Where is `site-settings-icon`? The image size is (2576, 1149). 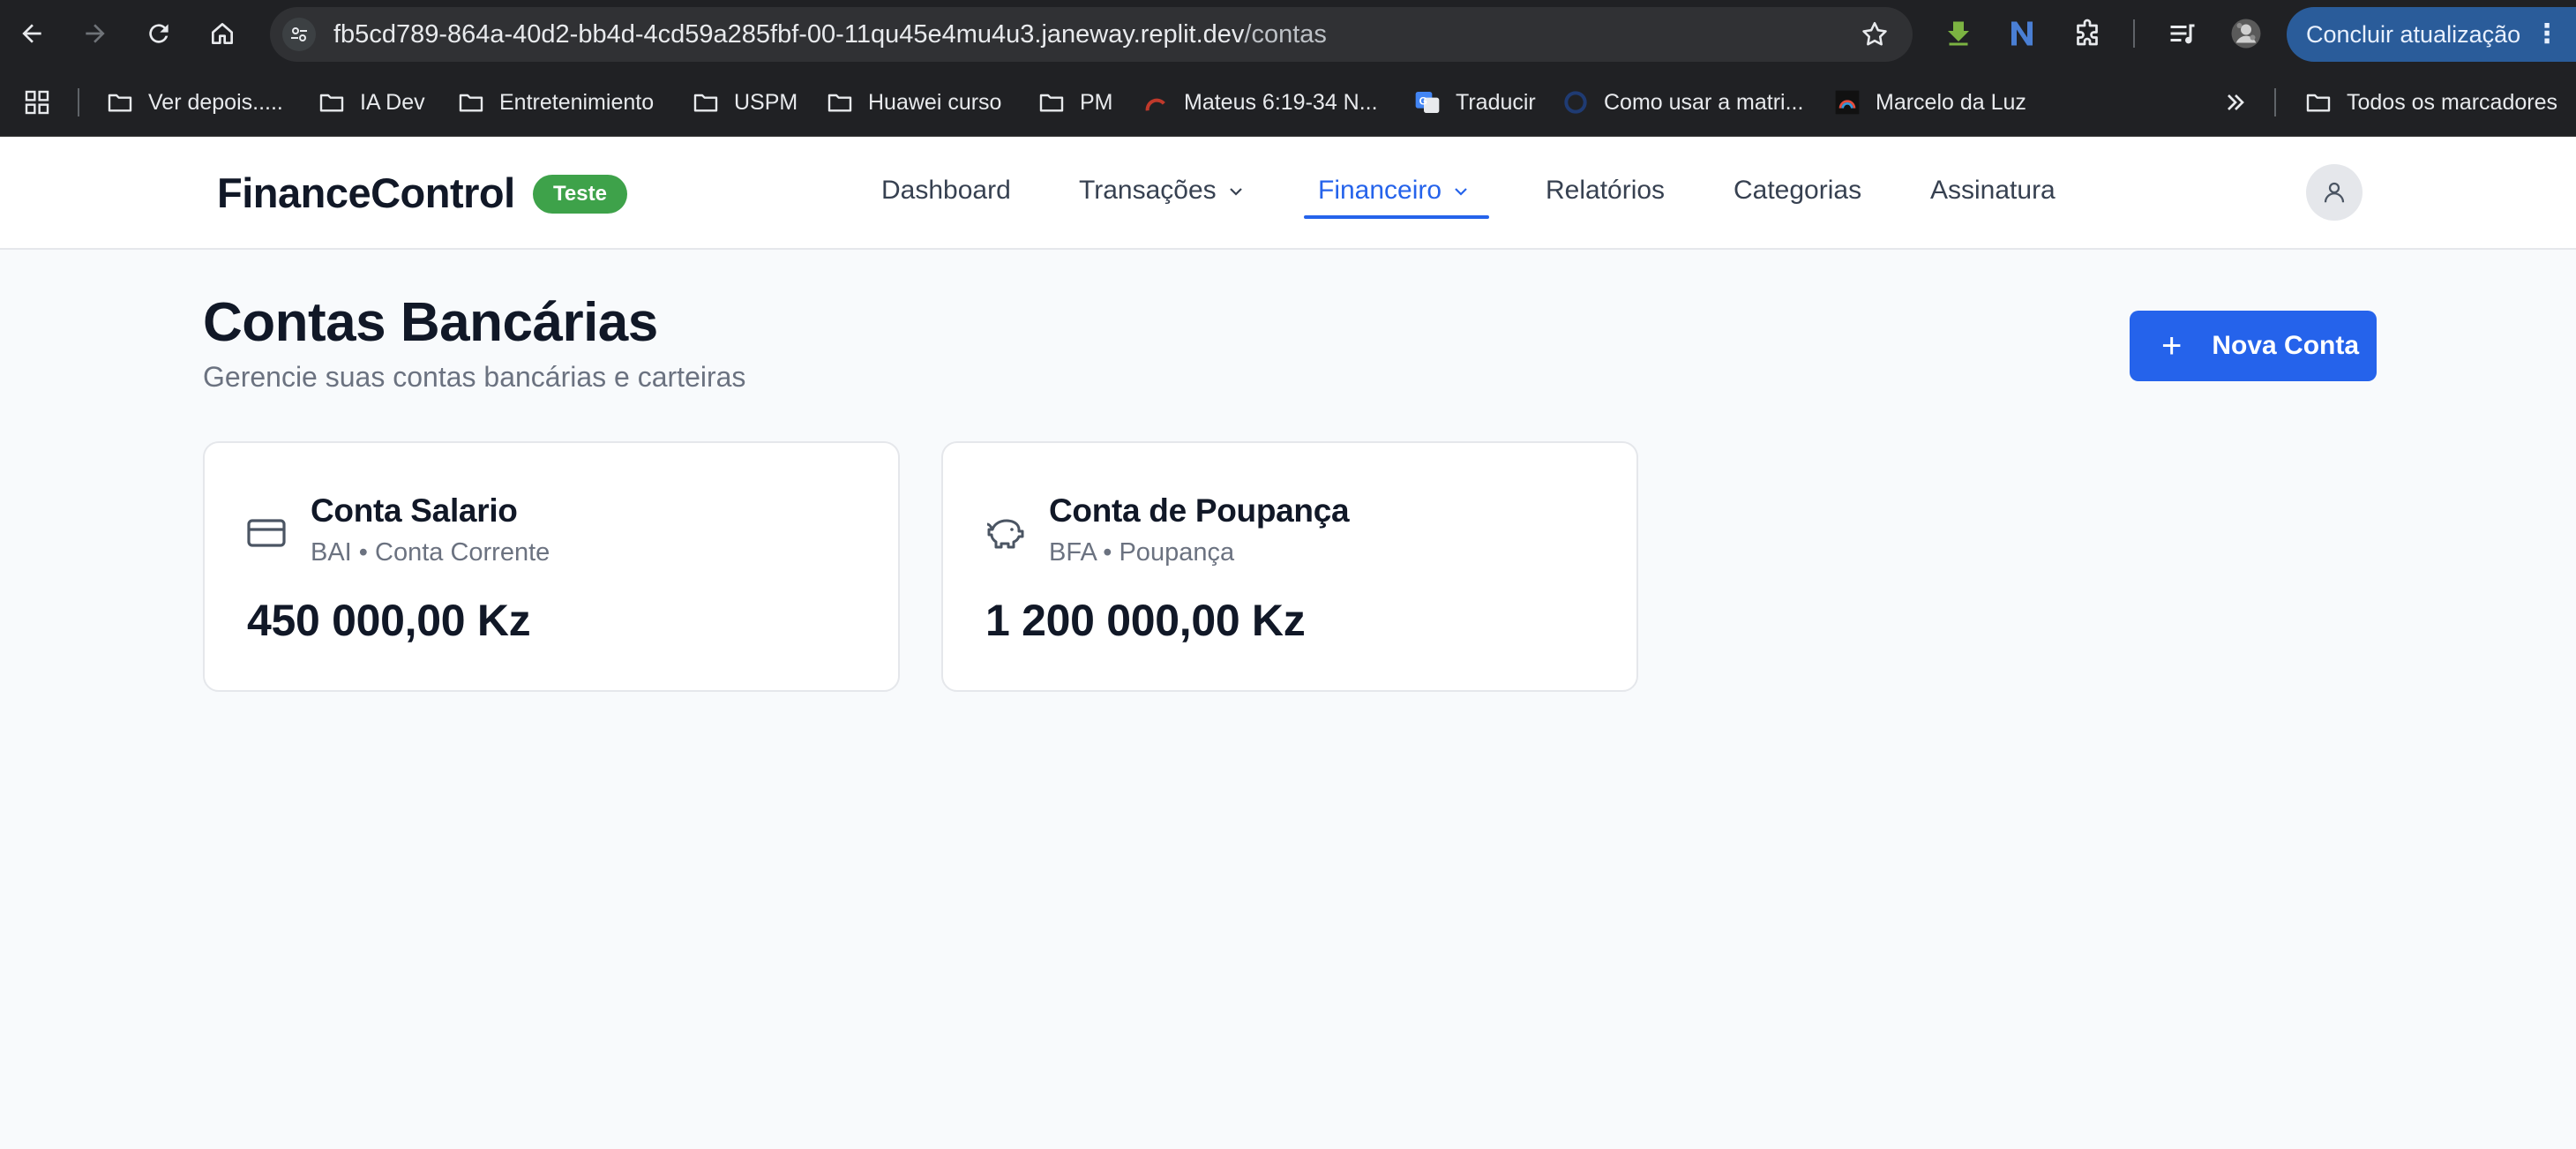
site-settings-icon is located at coordinates (299, 34).